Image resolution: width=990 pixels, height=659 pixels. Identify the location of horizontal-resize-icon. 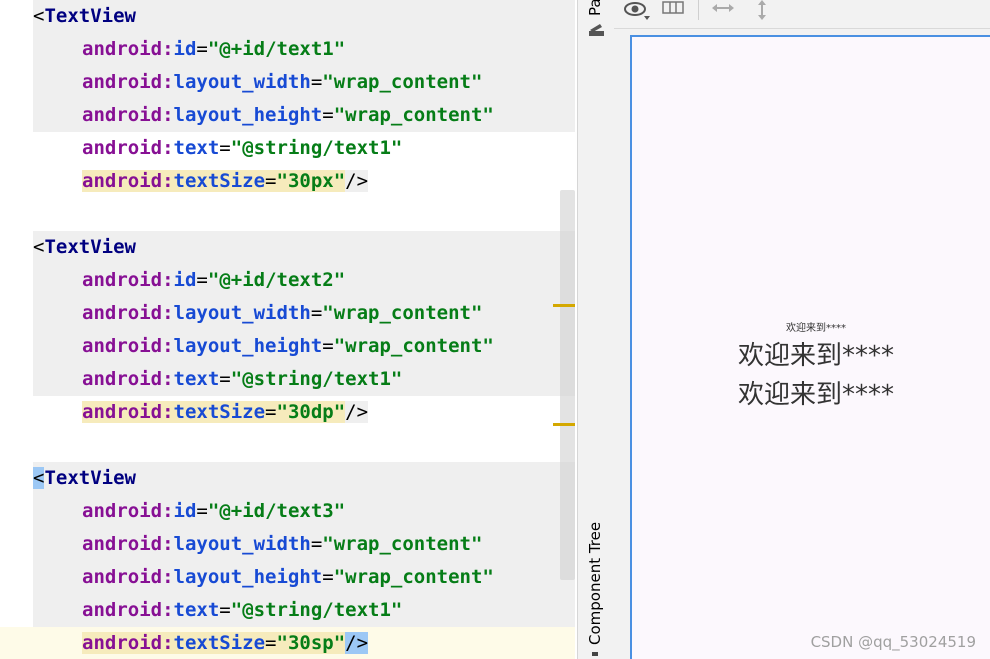
(723, 11).